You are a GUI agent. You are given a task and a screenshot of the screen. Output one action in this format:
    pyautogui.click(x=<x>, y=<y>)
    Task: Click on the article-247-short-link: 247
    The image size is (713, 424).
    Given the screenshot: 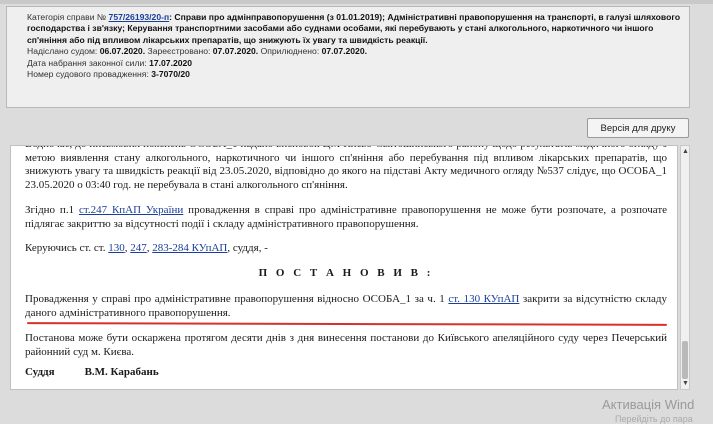 What is the action you would take?
    pyautogui.click(x=138, y=248)
    